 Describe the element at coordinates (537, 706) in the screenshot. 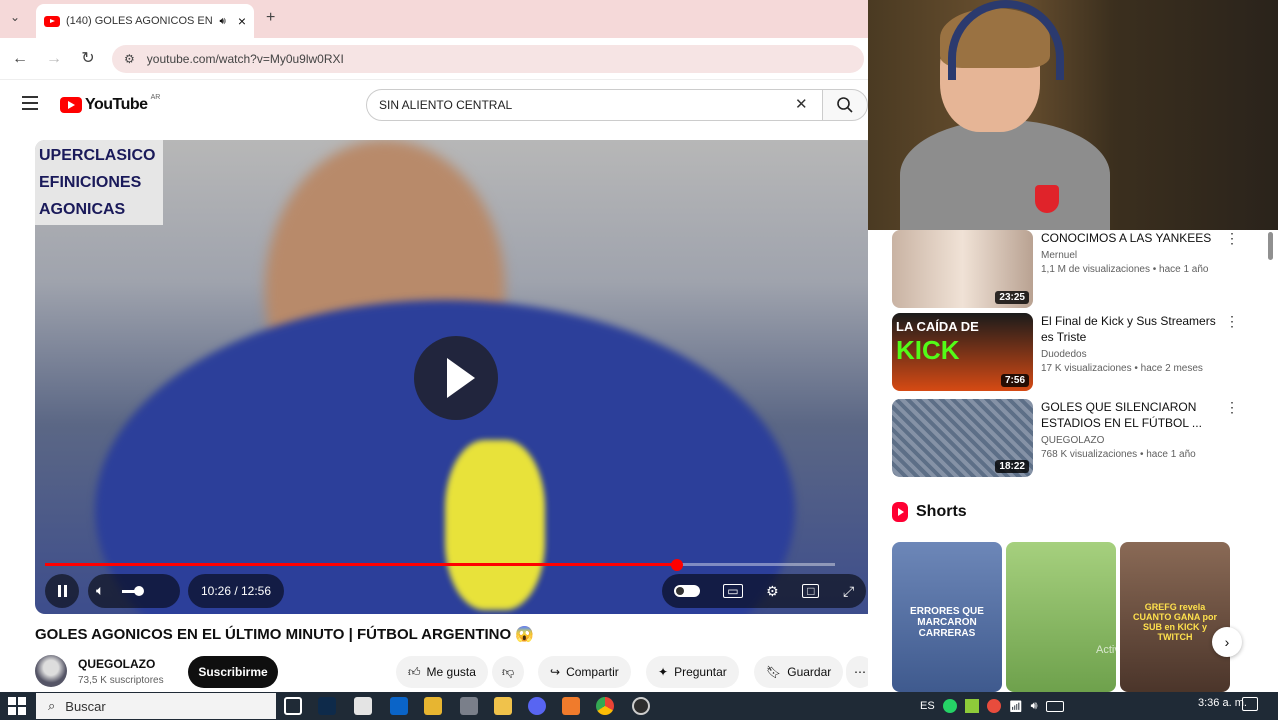

I see `discord-icon` at that location.